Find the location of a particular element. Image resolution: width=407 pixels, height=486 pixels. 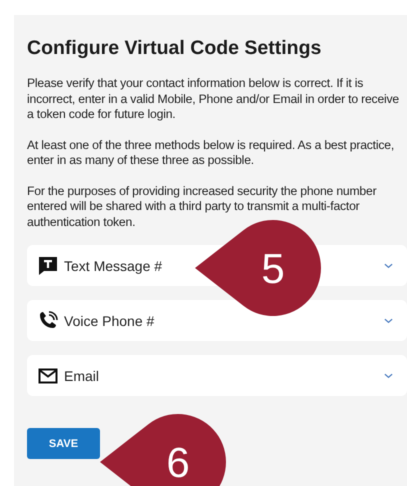

info-paragraph: For the purposes of providing increased security the phone number entered will be shared with a third party to transmit a multi-factor authentication token. is located at coordinates (202, 207).